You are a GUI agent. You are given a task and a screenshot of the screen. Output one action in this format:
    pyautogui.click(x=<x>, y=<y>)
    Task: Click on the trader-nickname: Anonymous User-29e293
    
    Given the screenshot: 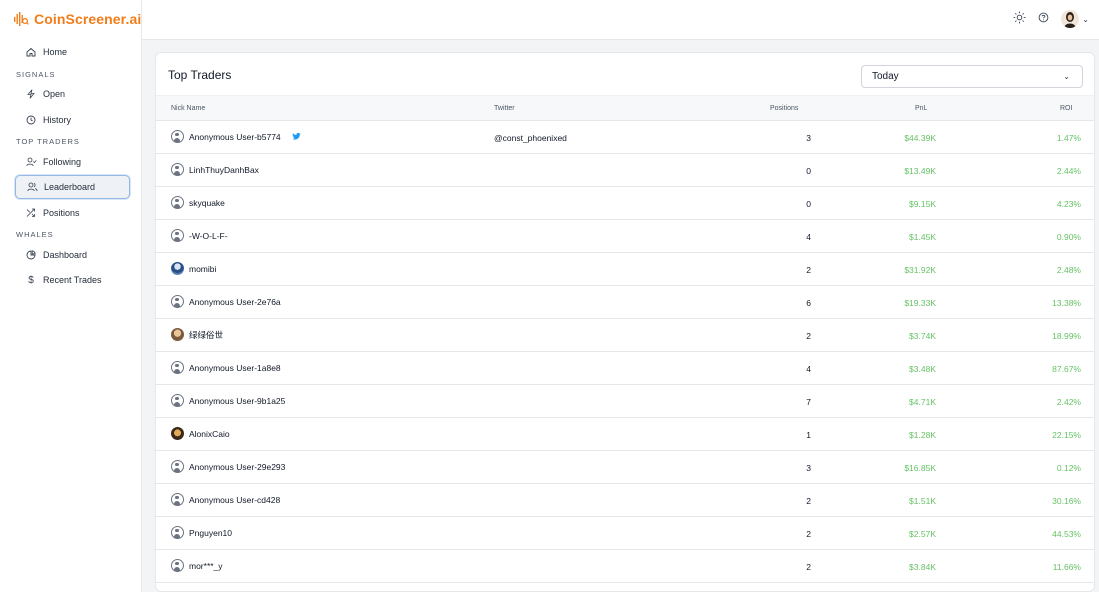 What is the action you would take?
    pyautogui.click(x=237, y=467)
    